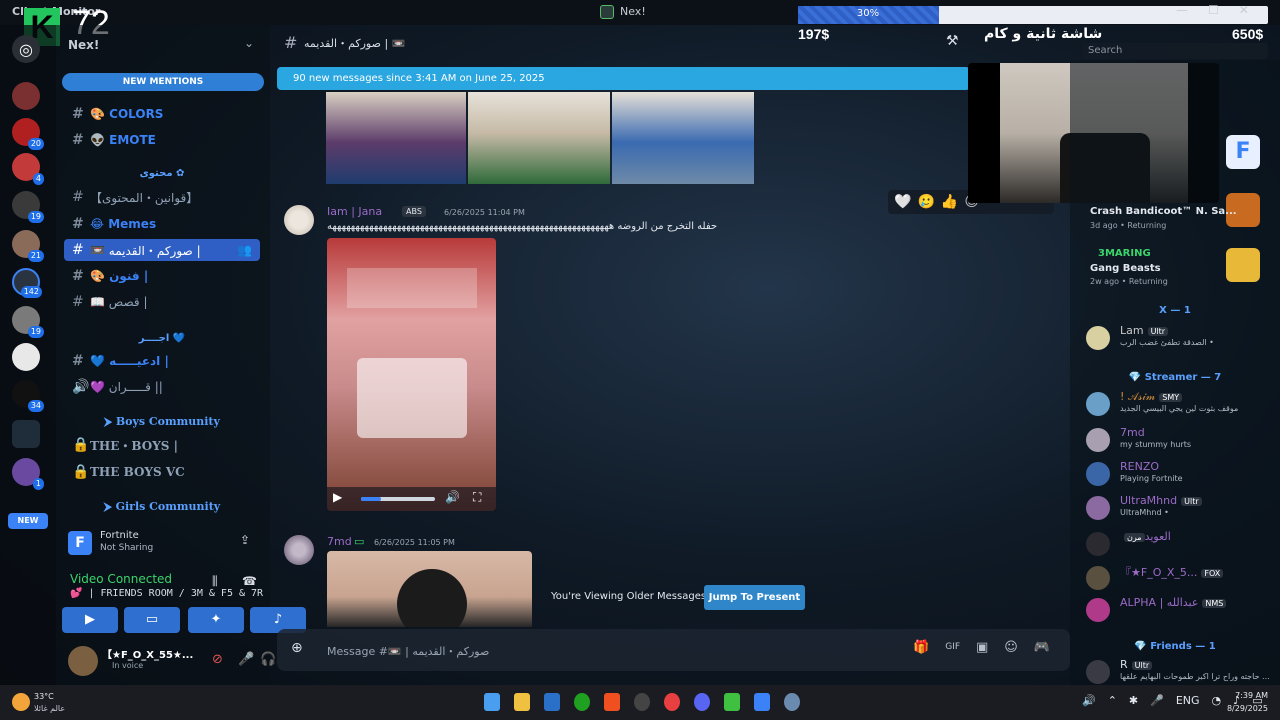  Describe the element at coordinates (408, 651) in the screenshot. I see `message-input: Message #📼 | صوركم・القديمه` at that location.